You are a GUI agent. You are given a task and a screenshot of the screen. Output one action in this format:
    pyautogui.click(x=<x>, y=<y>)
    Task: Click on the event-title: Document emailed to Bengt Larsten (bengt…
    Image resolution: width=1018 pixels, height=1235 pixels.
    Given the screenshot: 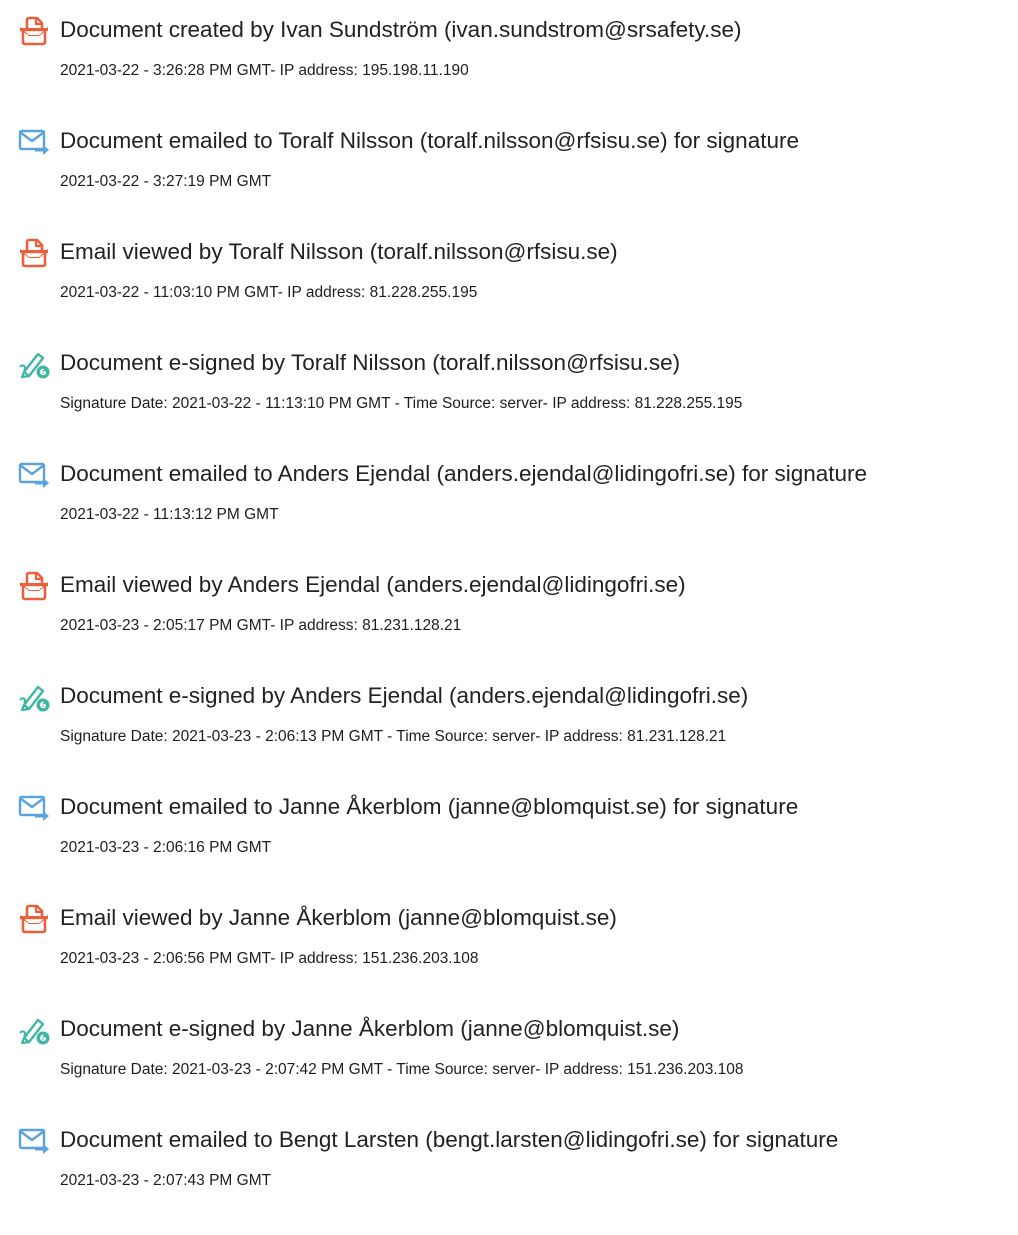 What is the action you would take?
    pyautogui.click(x=449, y=1139)
    